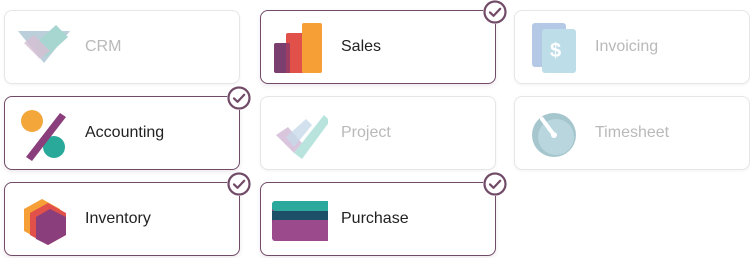  I want to click on app-card-crm: CRM, so click(122, 47).